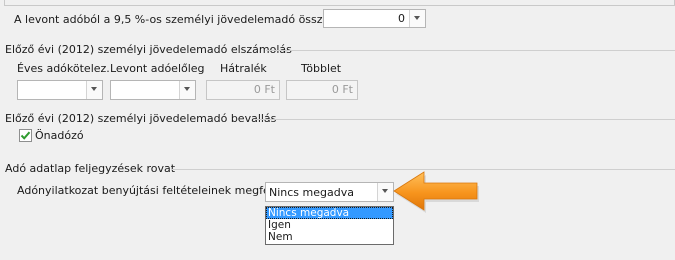  I want to click on levont-adoeloleg-combo, so click(153, 90).